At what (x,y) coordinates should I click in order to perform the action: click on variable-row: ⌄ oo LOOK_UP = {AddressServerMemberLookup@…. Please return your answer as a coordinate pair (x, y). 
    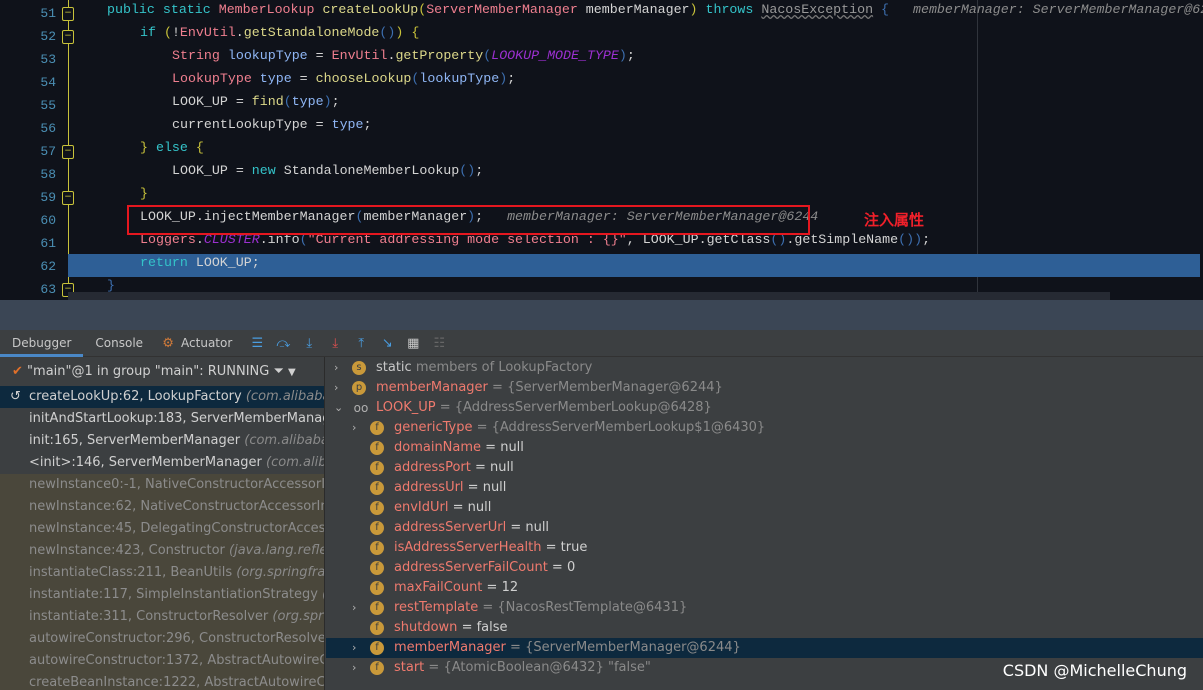
    Looking at the image, I should click on (764, 408).